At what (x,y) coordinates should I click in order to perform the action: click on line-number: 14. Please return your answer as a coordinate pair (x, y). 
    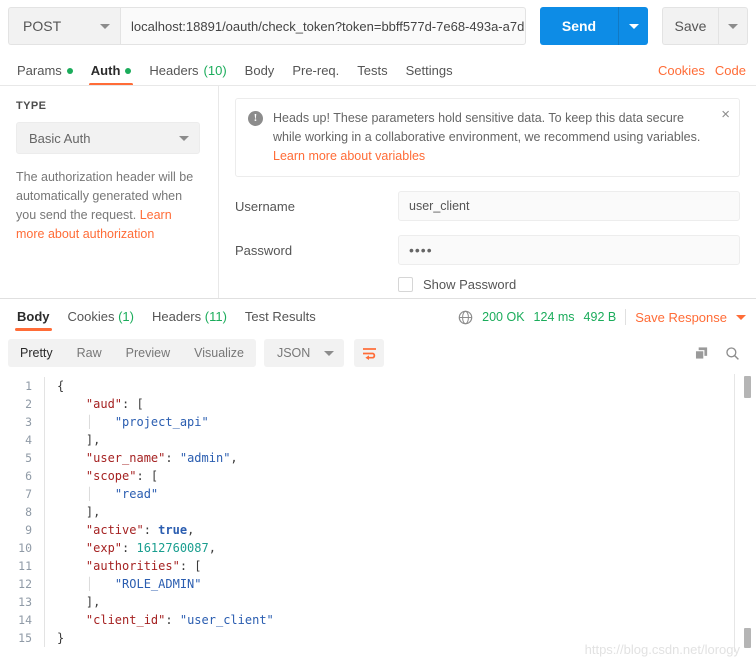
    Looking at the image, I should click on (25, 620).